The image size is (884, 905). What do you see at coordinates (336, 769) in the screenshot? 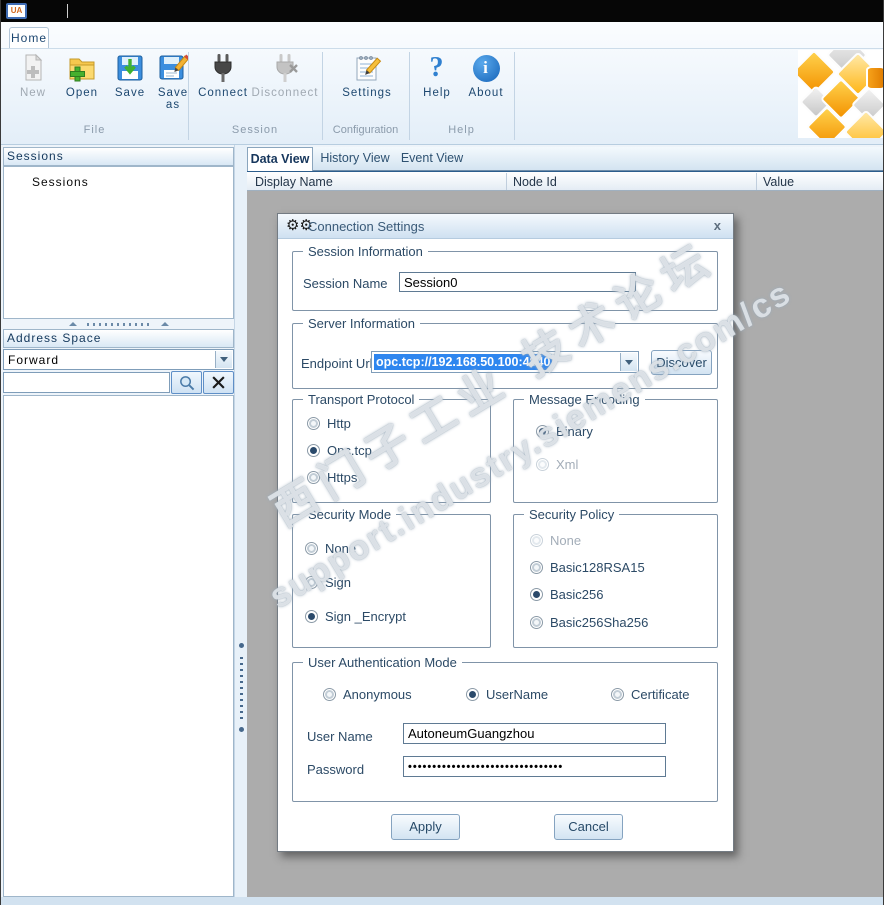
I see `password-label: Password` at bounding box center [336, 769].